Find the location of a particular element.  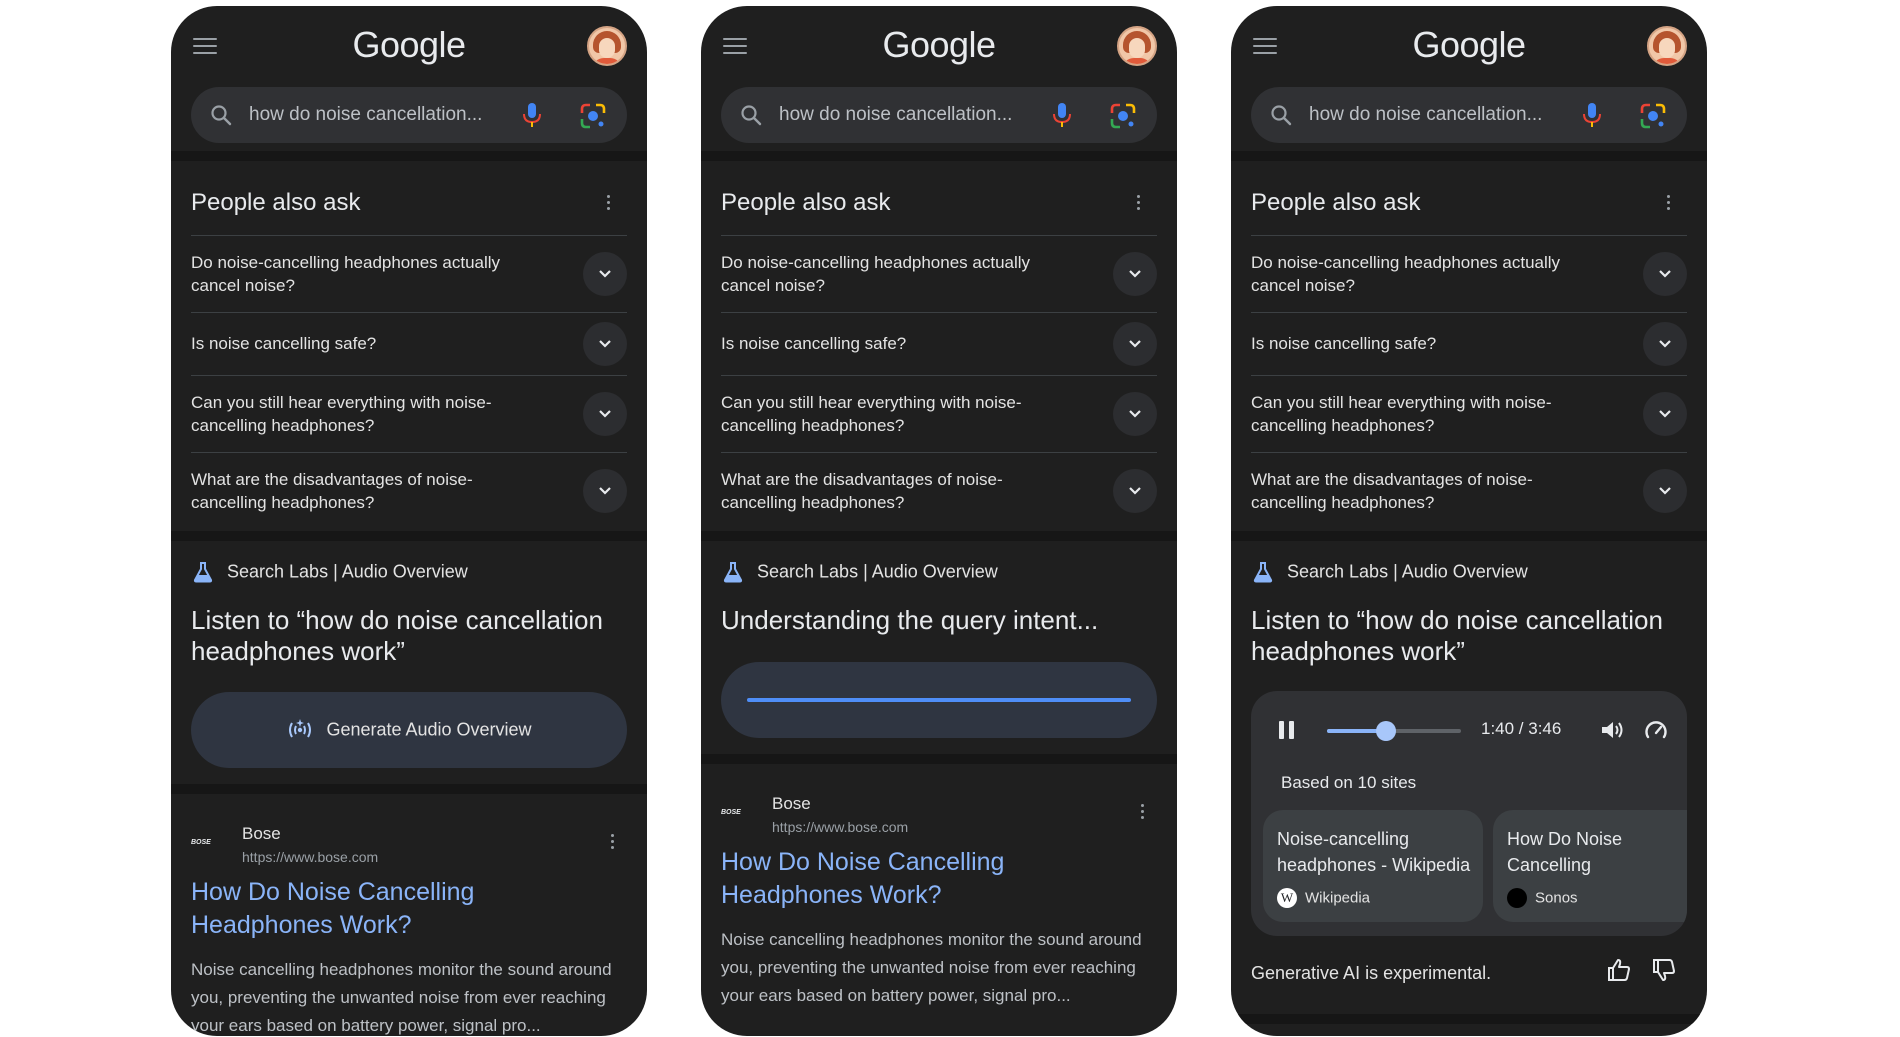

search-icon is located at coordinates (221, 115).